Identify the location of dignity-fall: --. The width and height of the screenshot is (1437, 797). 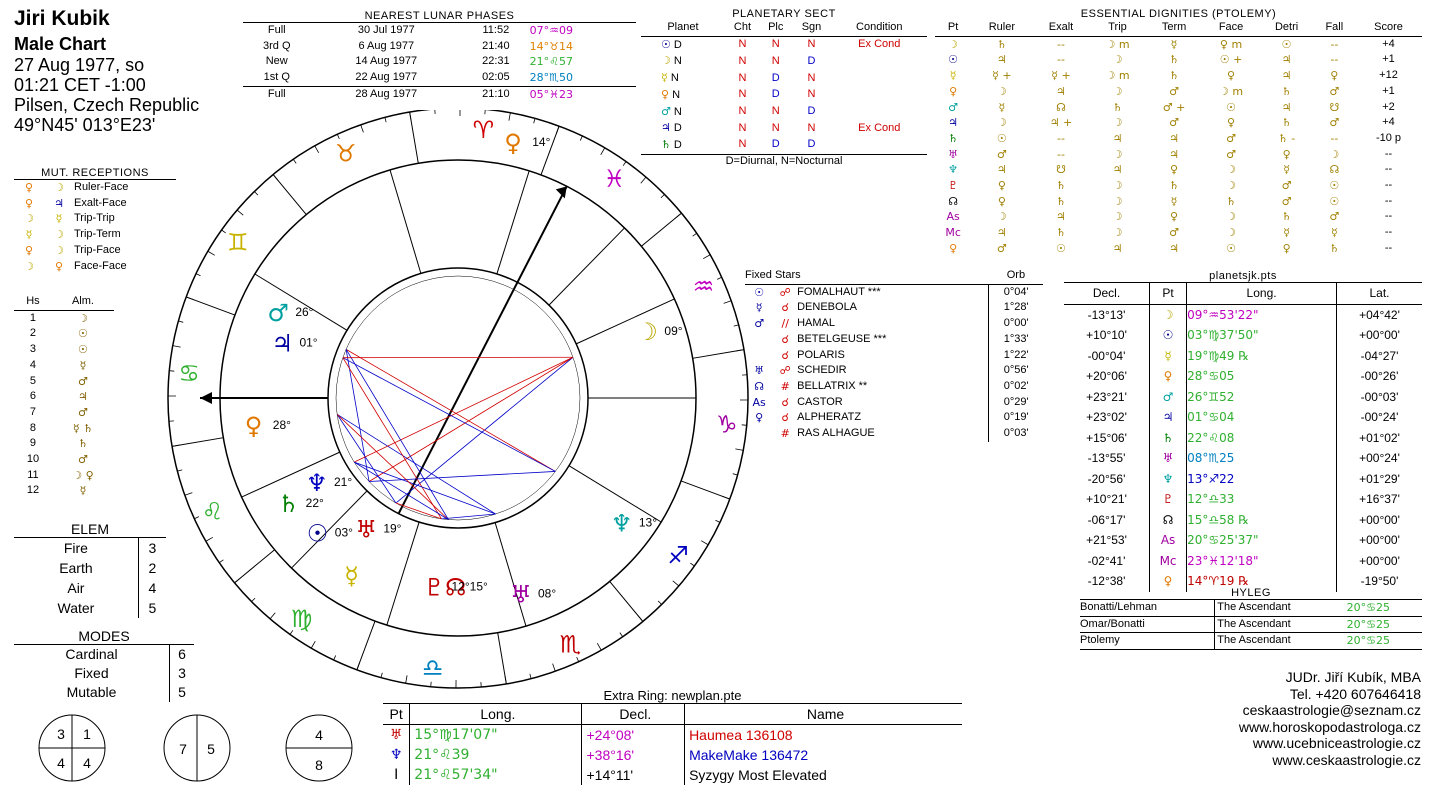
(1334, 44).